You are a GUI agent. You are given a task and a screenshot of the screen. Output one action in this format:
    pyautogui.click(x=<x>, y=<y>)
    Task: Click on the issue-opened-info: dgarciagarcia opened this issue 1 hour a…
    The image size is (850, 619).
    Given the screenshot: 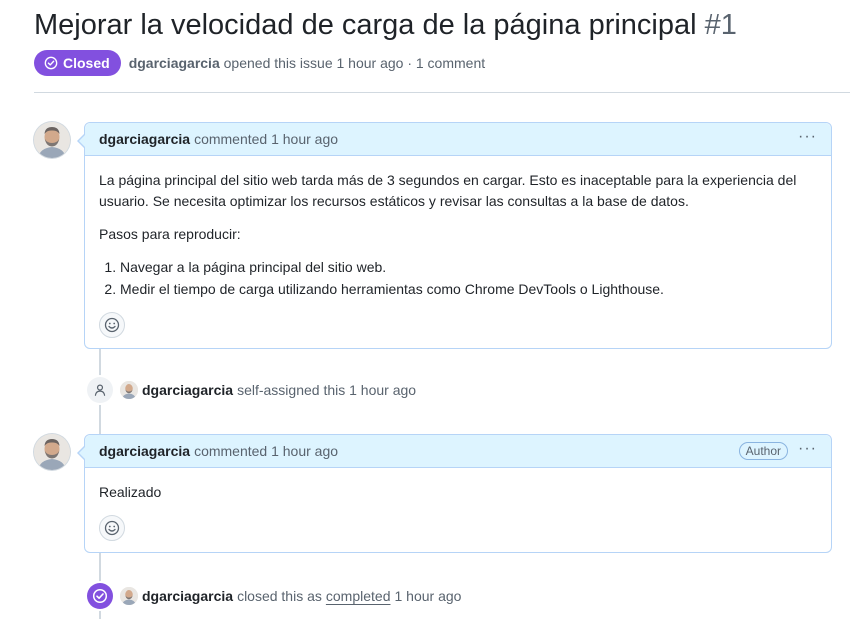 What is the action you would take?
    pyautogui.click(x=307, y=63)
    